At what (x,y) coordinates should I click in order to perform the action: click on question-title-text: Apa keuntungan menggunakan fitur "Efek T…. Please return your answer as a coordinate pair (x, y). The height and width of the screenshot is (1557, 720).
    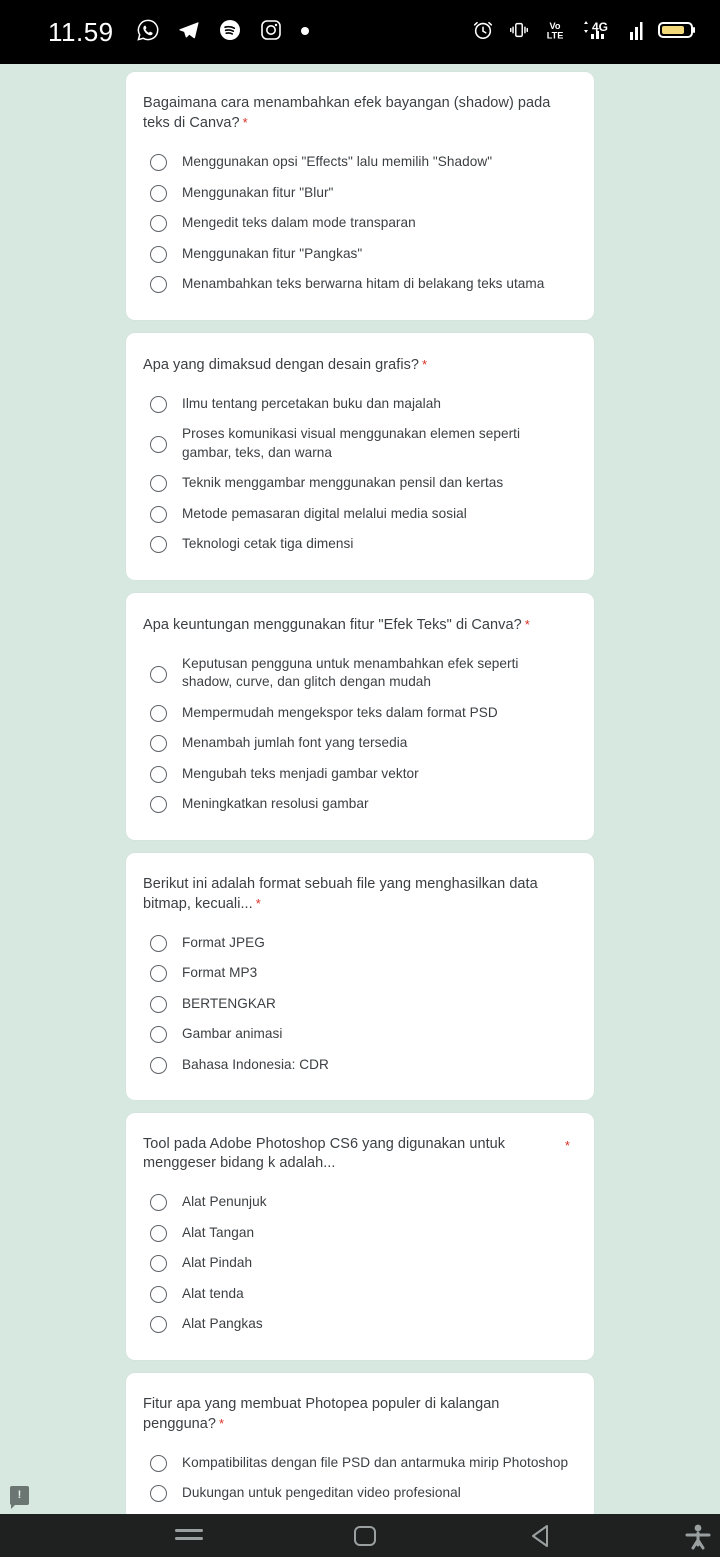
    Looking at the image, I should click on (332, 624).